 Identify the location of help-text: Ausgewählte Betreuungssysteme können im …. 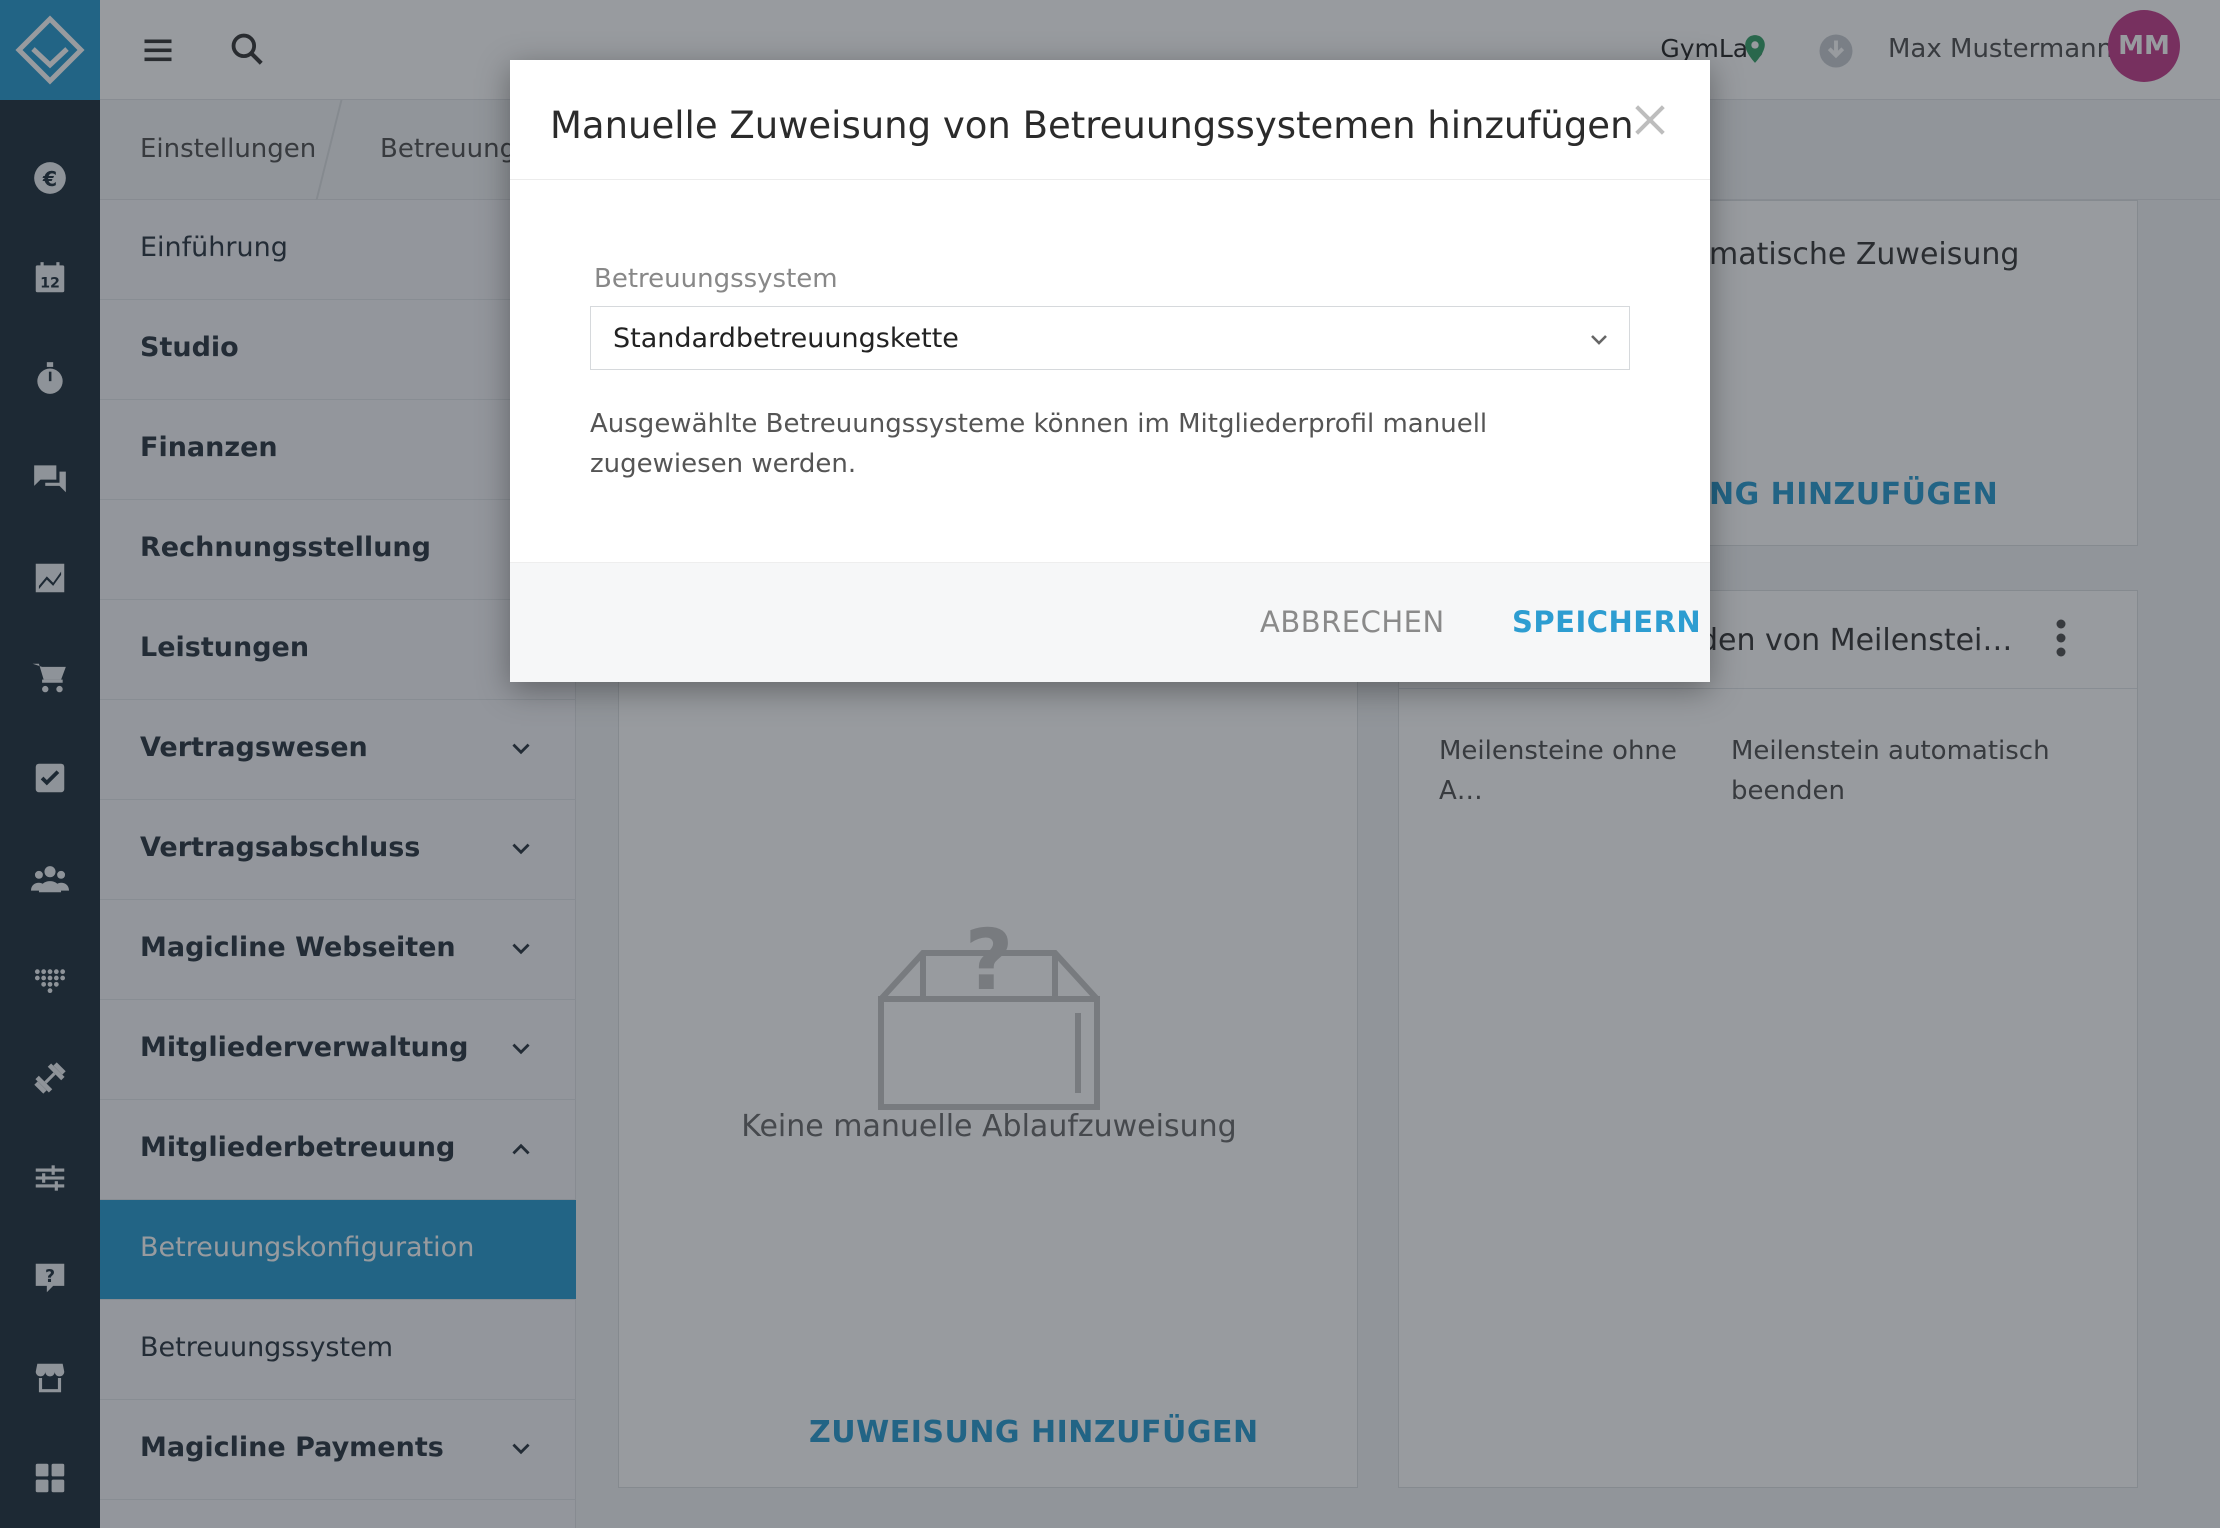
(1039, 444).